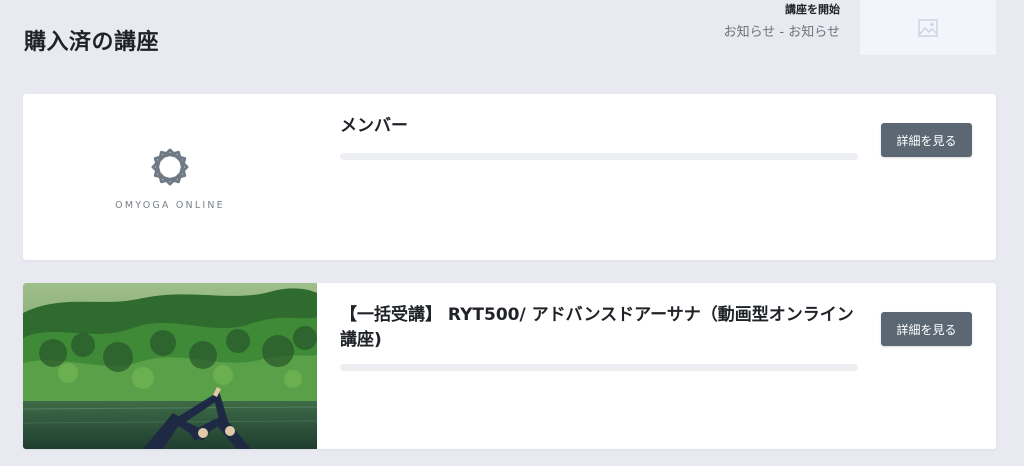  What do you see at coordinates (170, 205) in the screenshot?
I see `logo-text: OMYOGA ONLINE` at bounding box center [170, 205].